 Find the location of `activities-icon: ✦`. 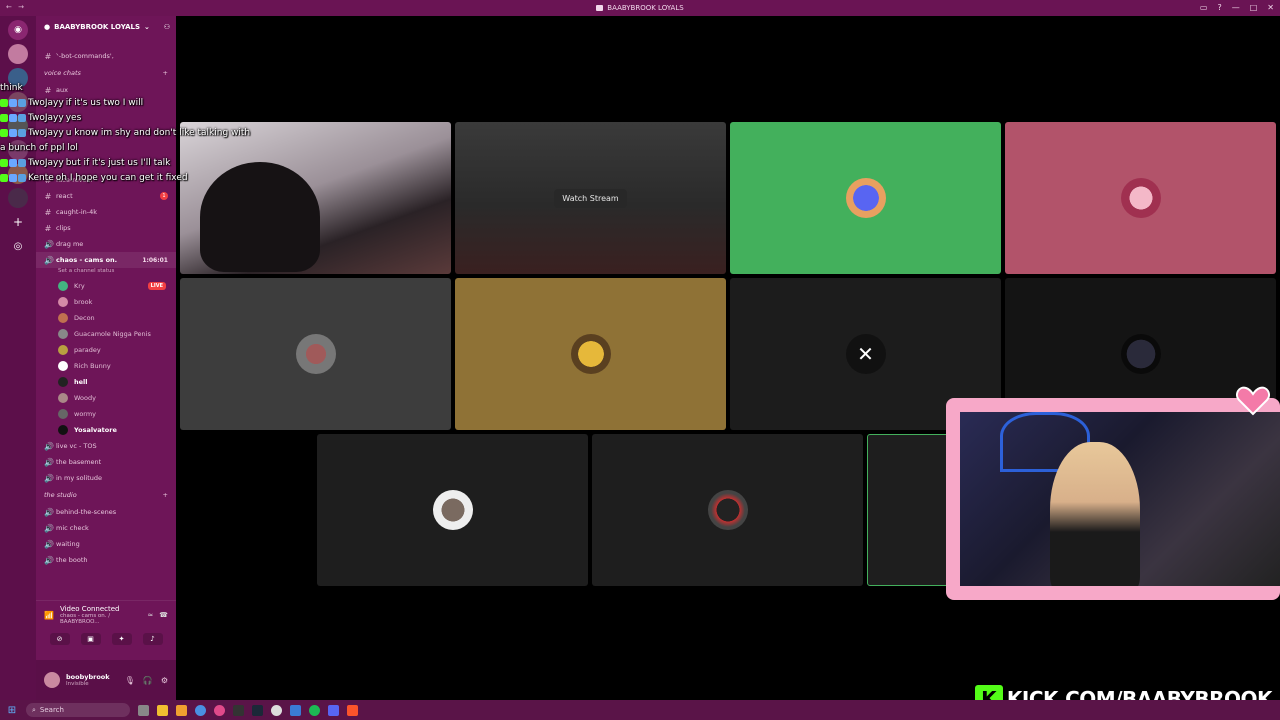

activities-icon: ✦ is located at coordinates (121, 639).